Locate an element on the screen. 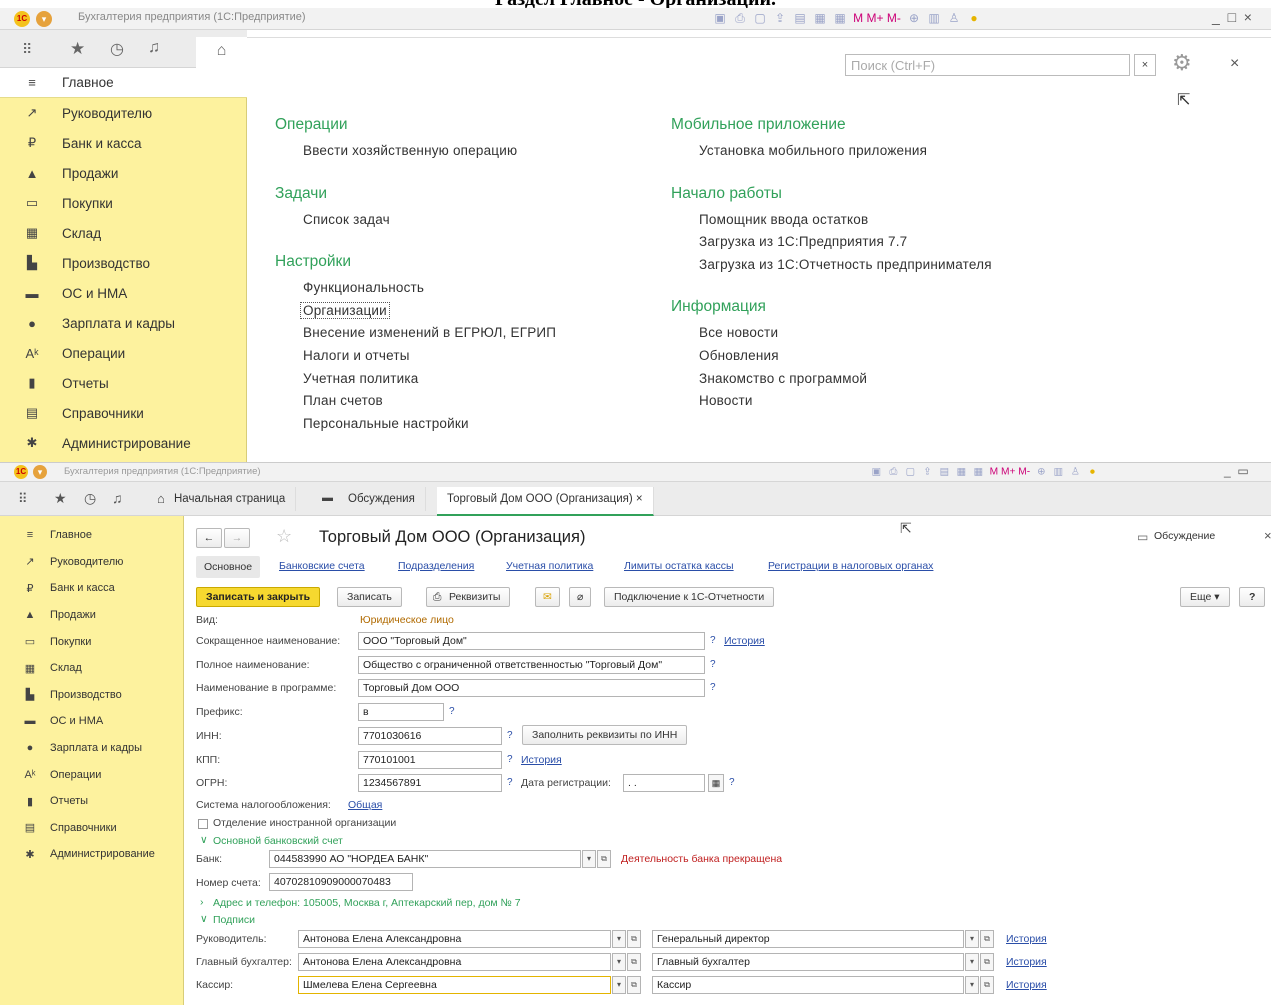 The width and height of the screenshot is (1271, 1005). sidebar2-item: ● Зарплата и кадры is located at coordinates (92, 748).